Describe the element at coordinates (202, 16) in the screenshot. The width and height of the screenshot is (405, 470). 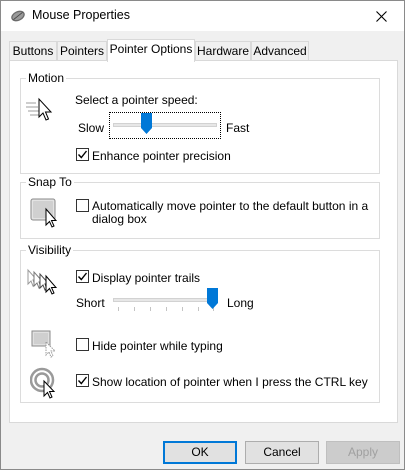
I see `title-bar: Mouse Properties` at that location.